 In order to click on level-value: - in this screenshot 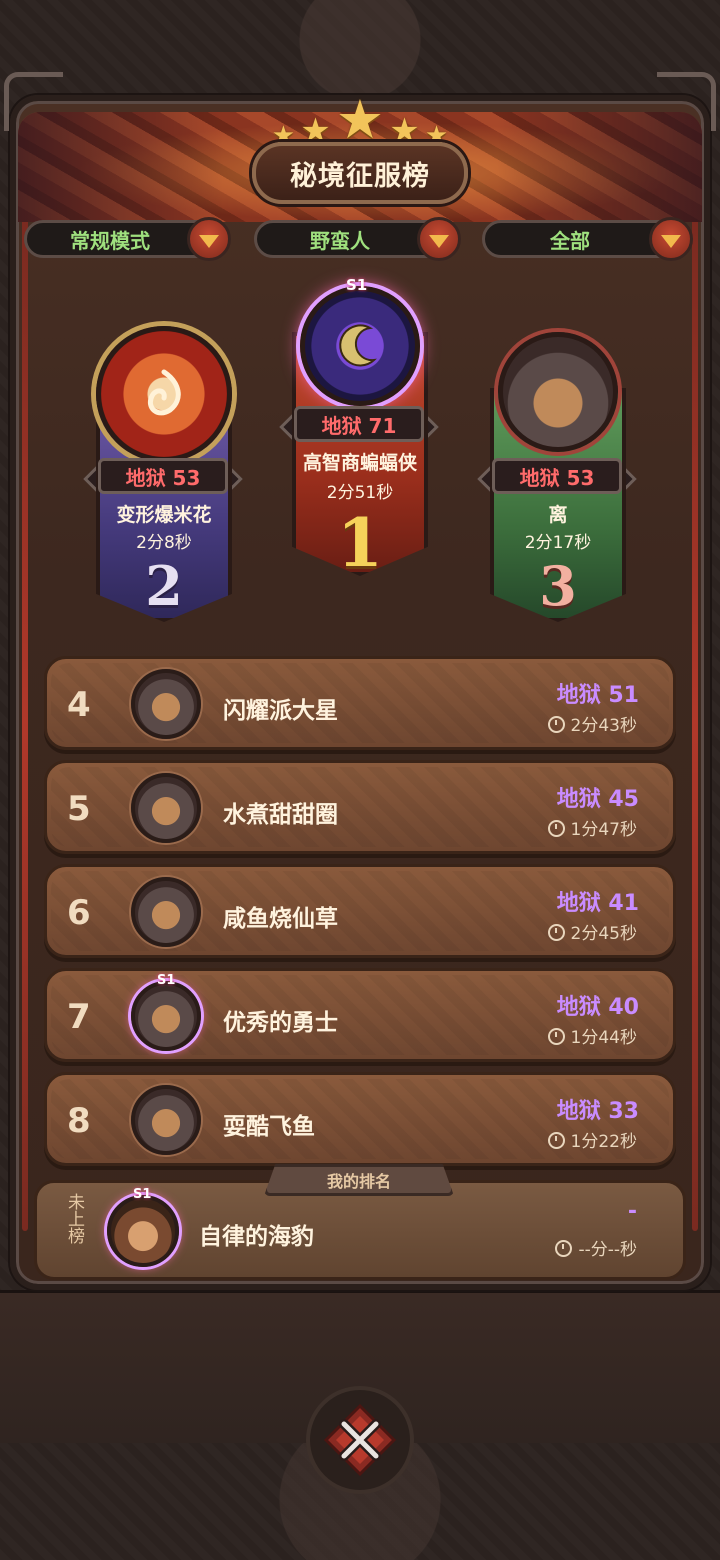, I will do `click(632, 1211)`.